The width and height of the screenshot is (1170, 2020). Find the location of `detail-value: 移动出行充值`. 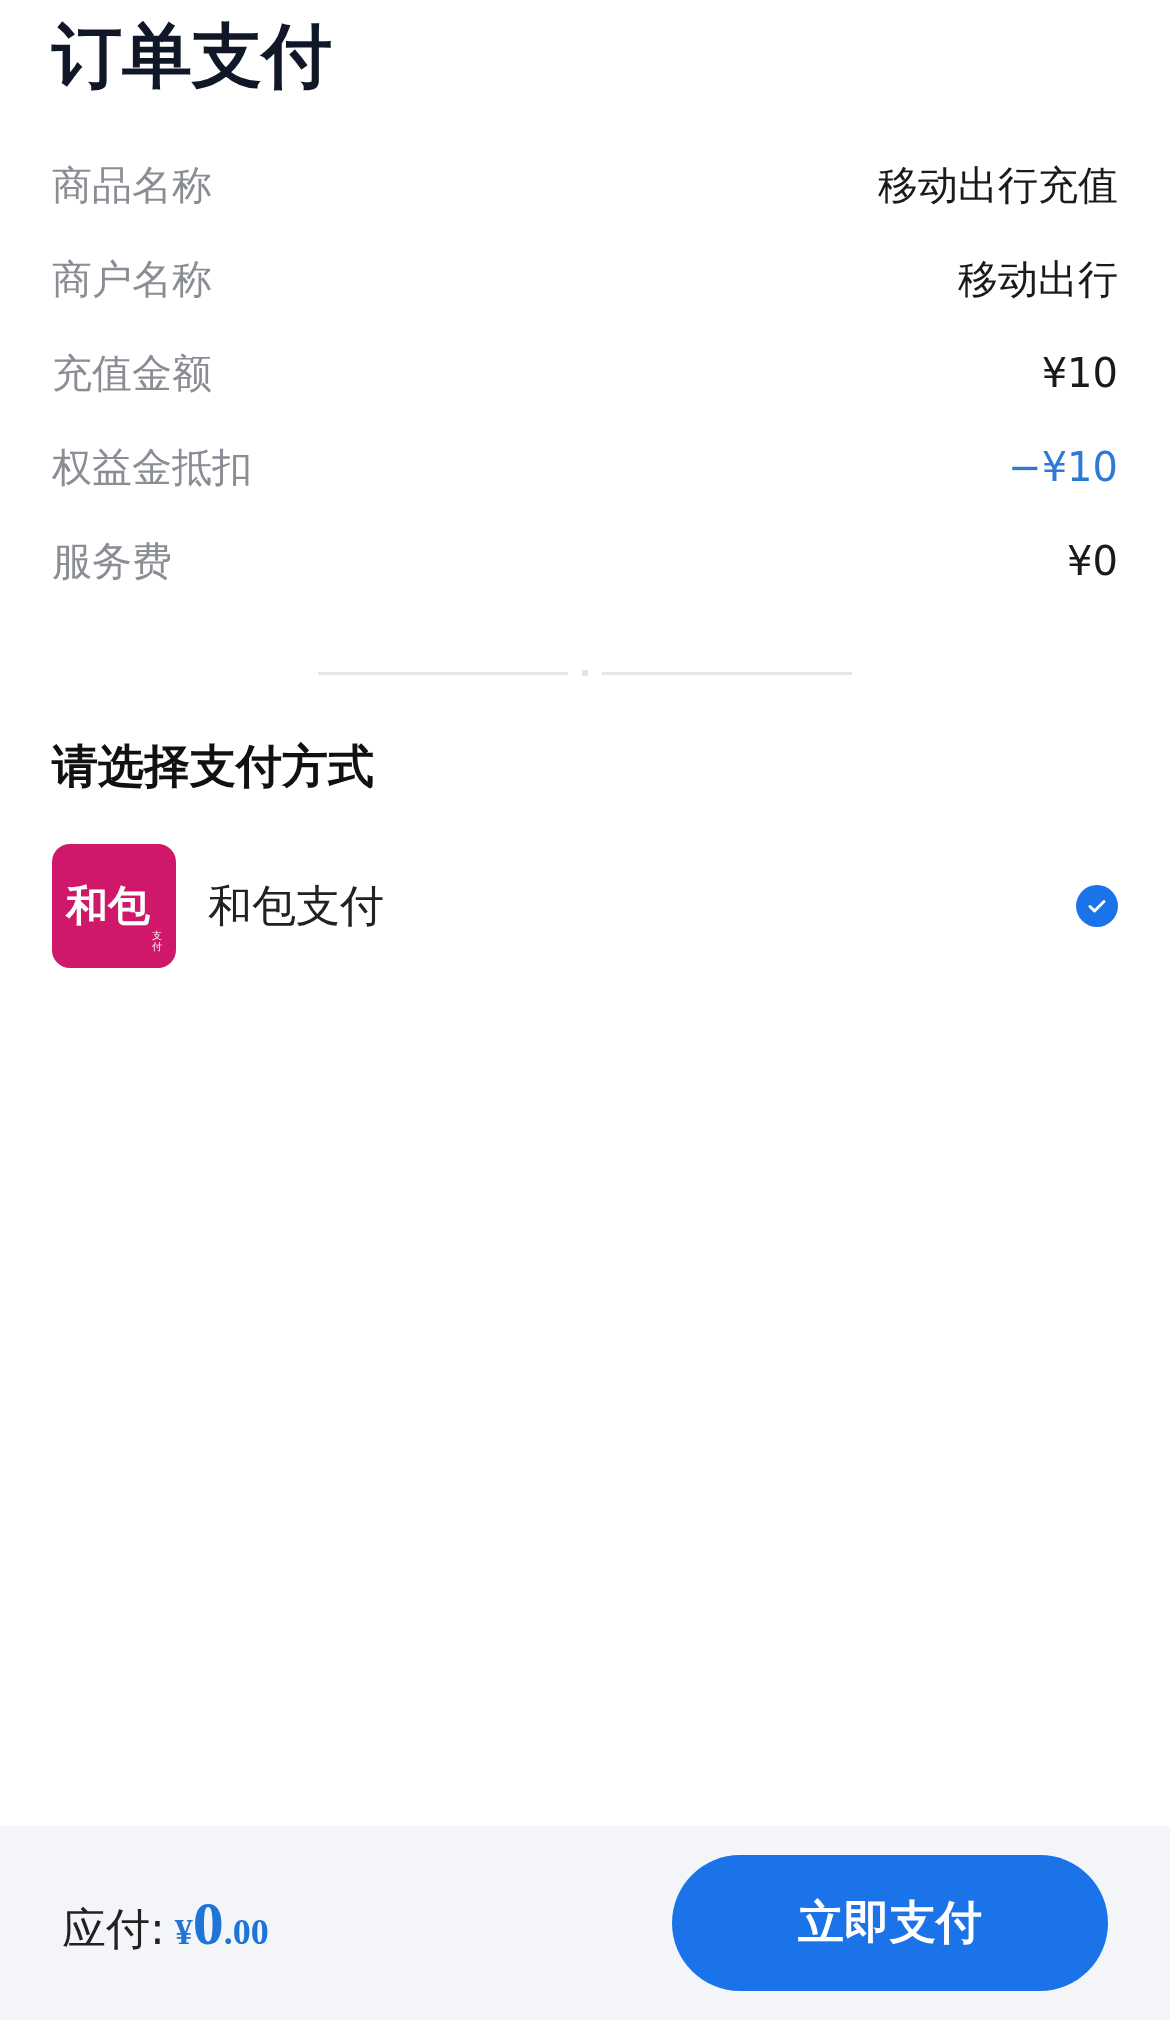

detail-value: 移动出行充值 is located at coordinates (998, 185).